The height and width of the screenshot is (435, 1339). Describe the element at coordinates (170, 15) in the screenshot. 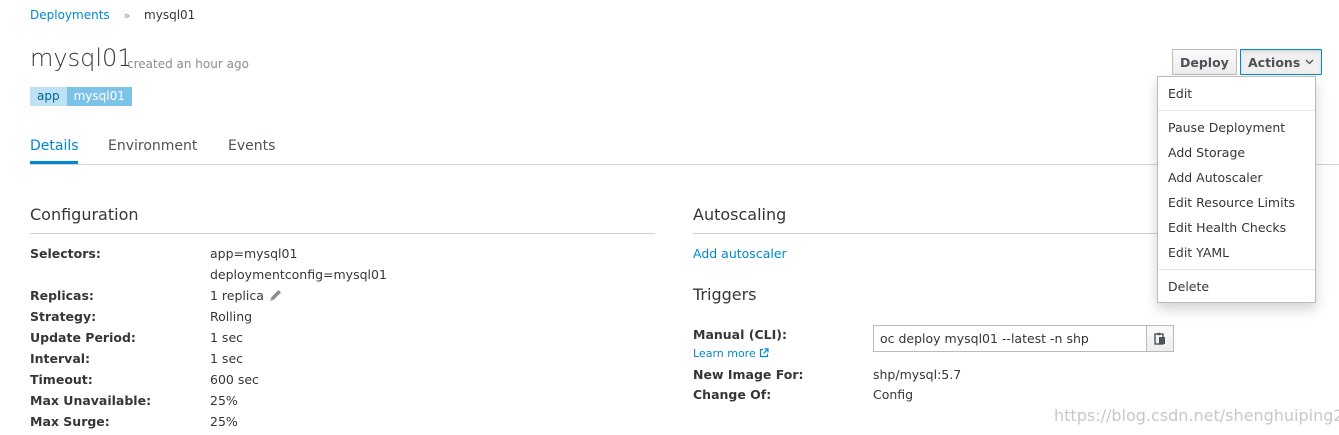

I see `breadcrumb-current: mysql01` at that location.